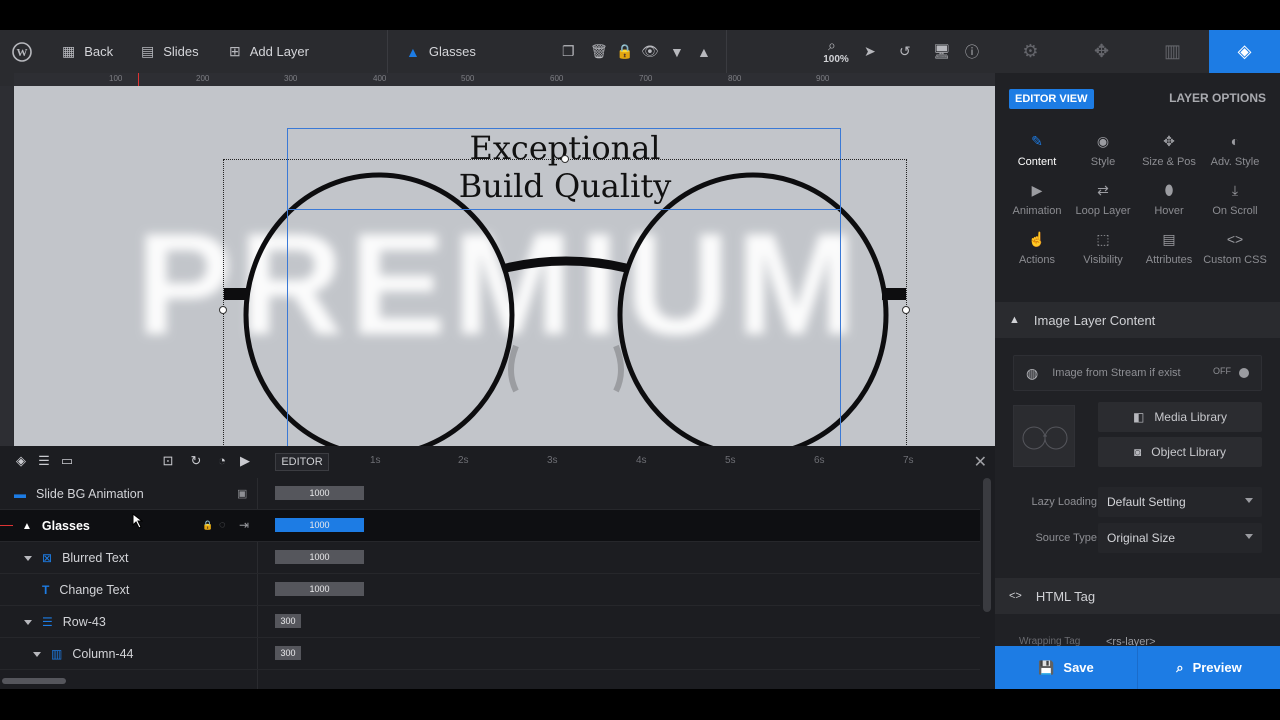  I want to click on timeline-horizontal-scrollbar, so click(34, 681).